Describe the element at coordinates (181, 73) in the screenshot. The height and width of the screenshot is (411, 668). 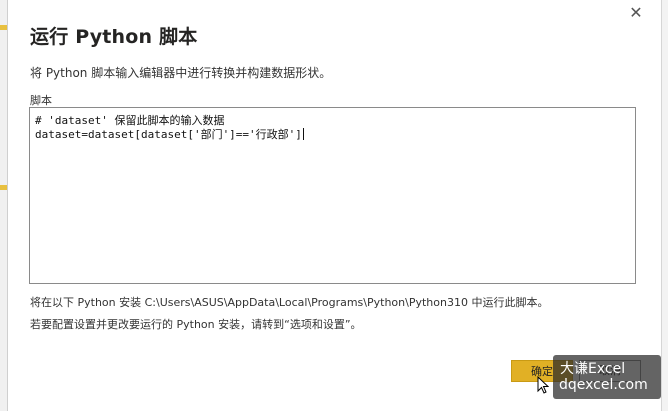
I see `dialog-description: 将 Python 脚本输入编辑器中进行转换并构建数据形状。` at that location.